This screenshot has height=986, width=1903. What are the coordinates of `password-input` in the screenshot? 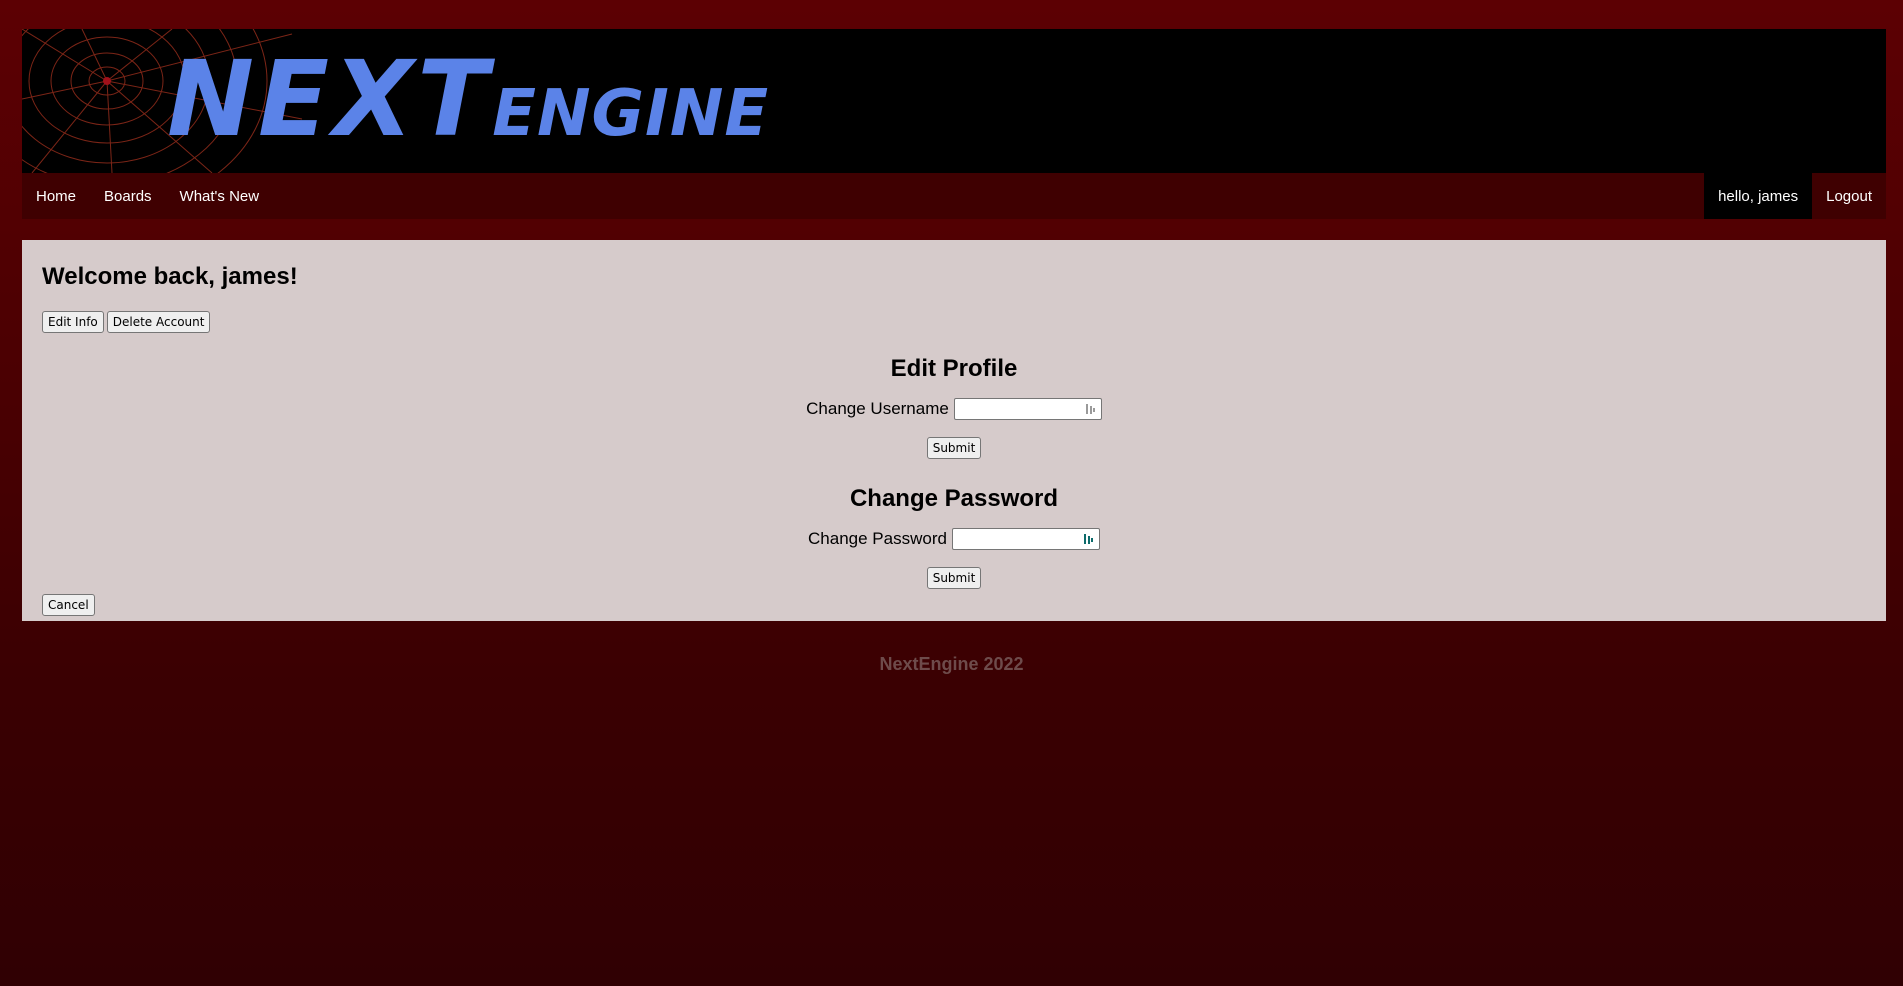 It's located at (1025, 539).